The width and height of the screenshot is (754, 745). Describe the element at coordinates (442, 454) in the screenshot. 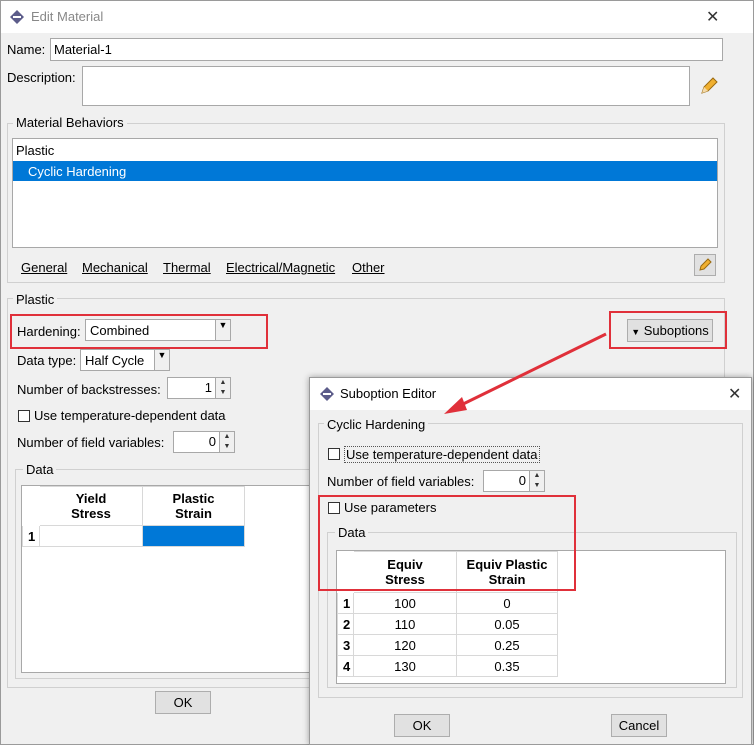

I see `sub-temp-dependent-label: Use temperature-dependent data` at that location.